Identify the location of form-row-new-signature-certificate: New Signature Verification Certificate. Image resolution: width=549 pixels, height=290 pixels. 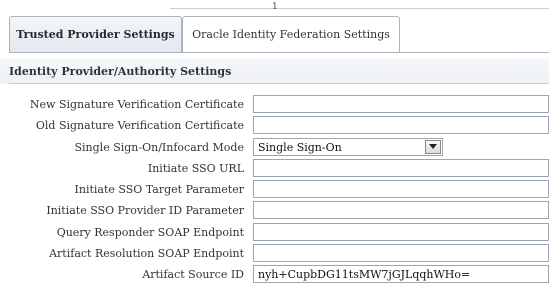
(274, 105).